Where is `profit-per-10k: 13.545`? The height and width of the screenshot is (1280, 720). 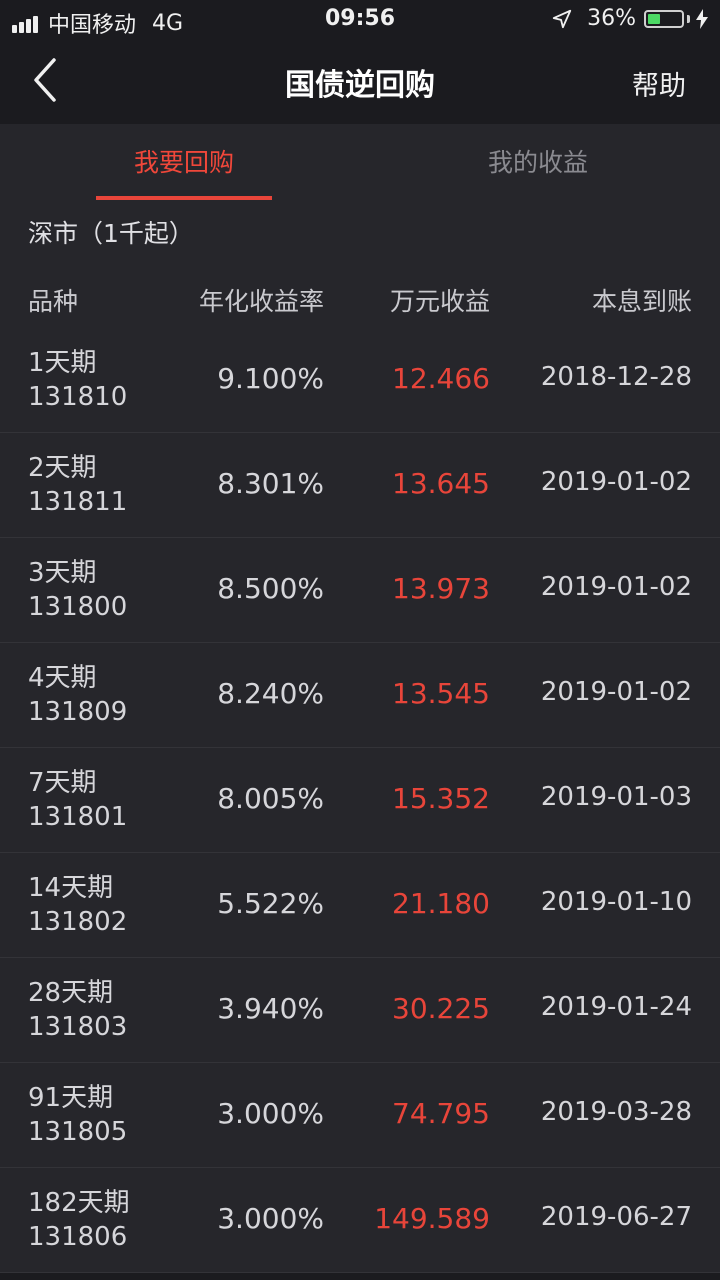 profit-per-10k: 13.545 is located at coordinates (441, 693).